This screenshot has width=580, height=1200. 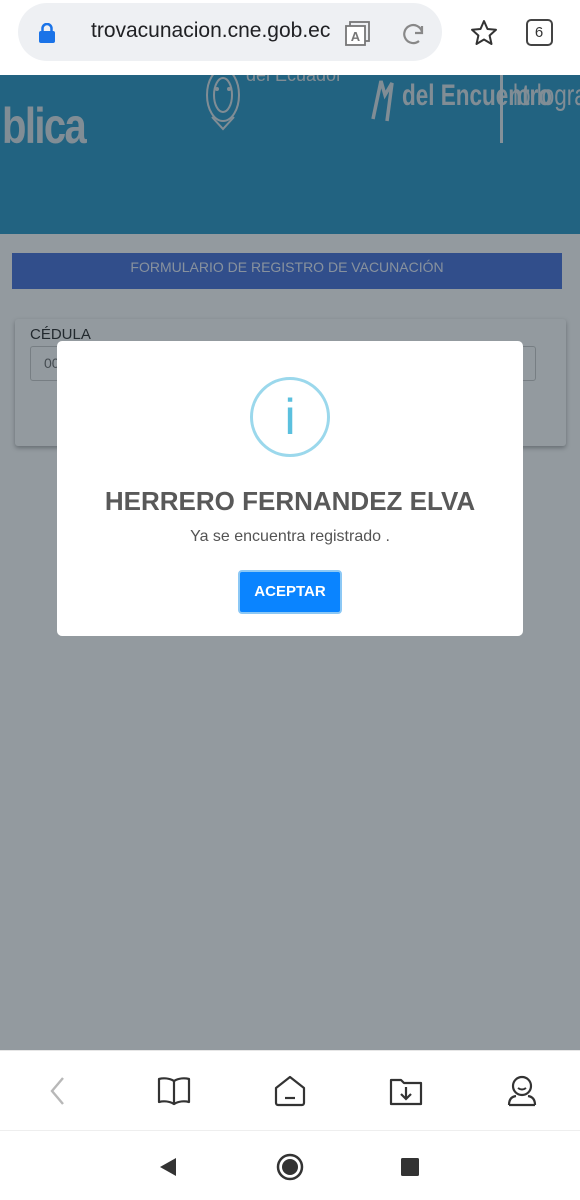 I want to click on svg-text: A, so click(x=356, y=36).